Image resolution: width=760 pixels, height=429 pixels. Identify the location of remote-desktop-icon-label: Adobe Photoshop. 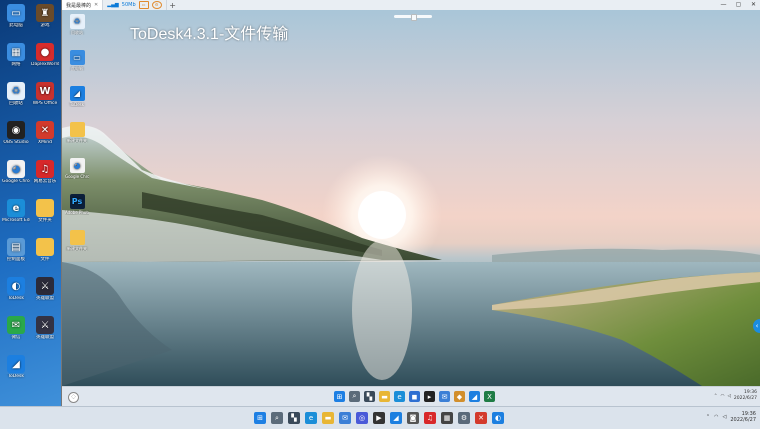
(77, 212).